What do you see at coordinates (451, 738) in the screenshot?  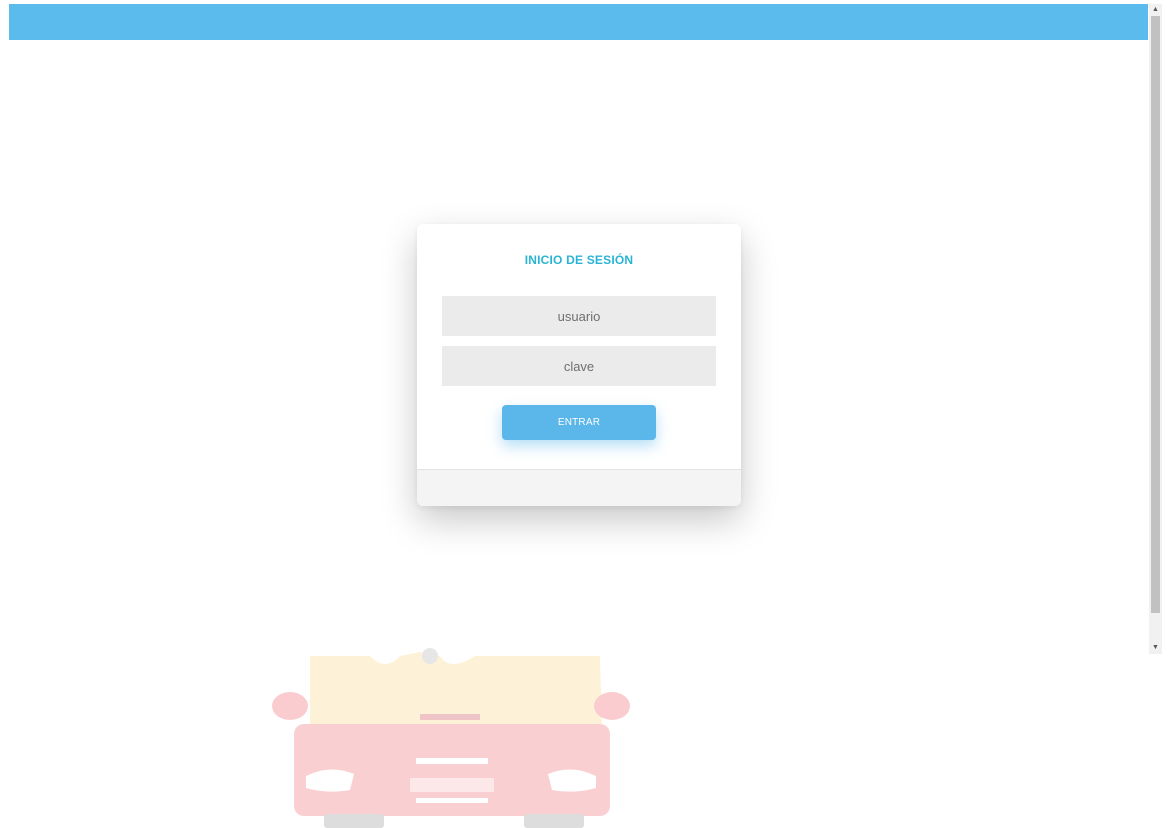 I see `car-illustration-icon` at bounding box center [451, 738].